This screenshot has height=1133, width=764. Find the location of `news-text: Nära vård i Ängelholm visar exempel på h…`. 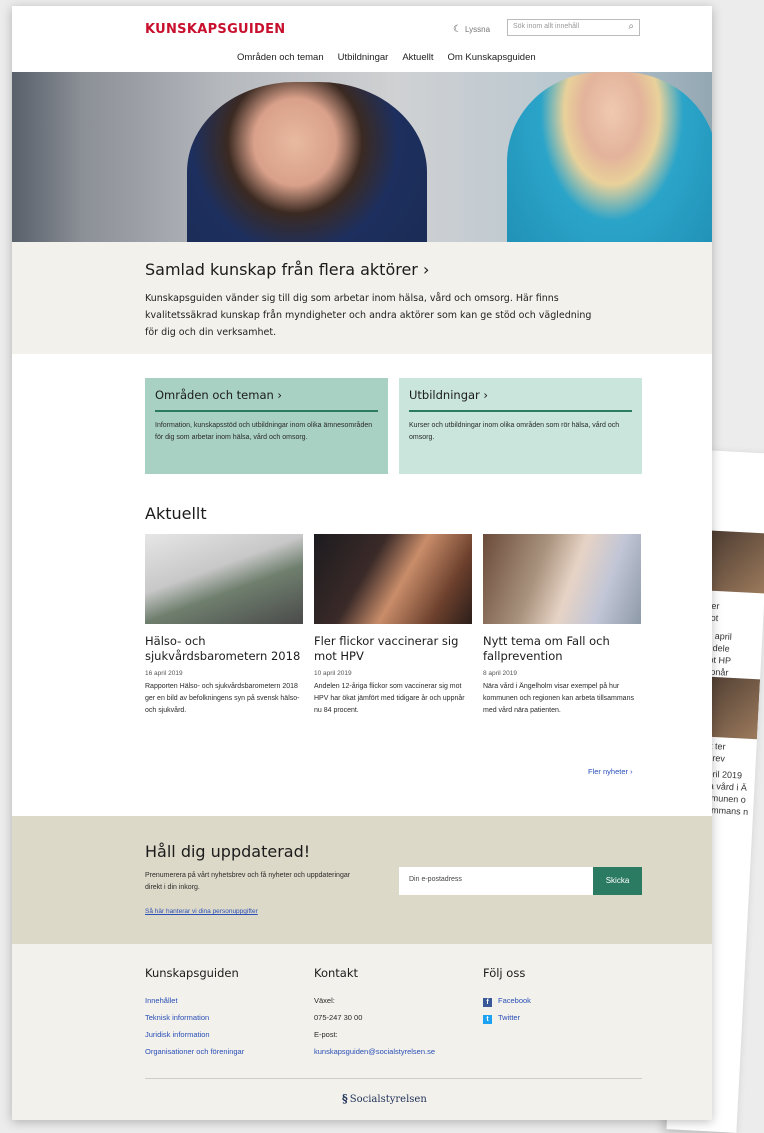

news-text: Nära vård i Ängelholm visar exempel på h… is located at coordinates (558, 698).